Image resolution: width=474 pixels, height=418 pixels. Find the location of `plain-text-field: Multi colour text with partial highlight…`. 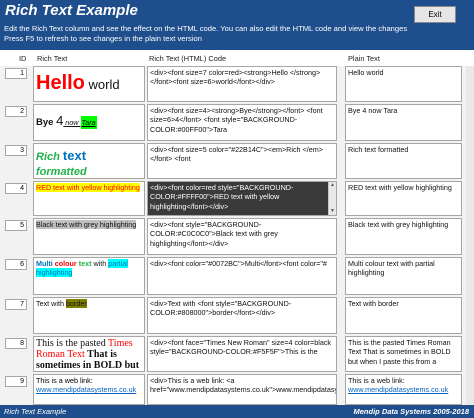

plain-text-field: Multi colour text with partial highlight… is located at coordinates (403, 276).